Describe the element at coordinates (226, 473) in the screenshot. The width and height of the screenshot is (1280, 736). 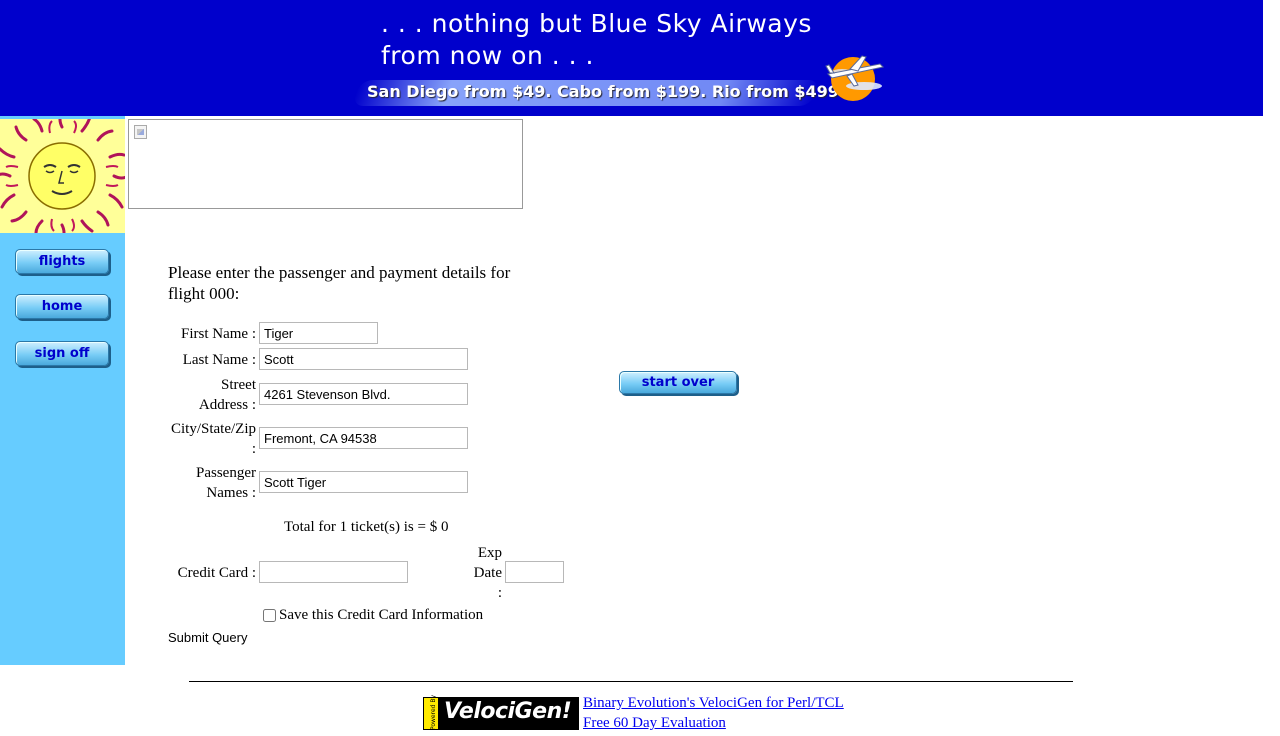
I see `passenger-names-label-line1: Passenger` at that location.